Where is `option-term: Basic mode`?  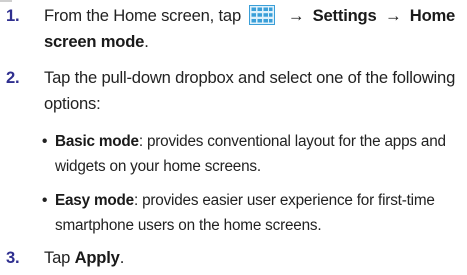
option-term: Basic mode is located at coordinates (97, 141).